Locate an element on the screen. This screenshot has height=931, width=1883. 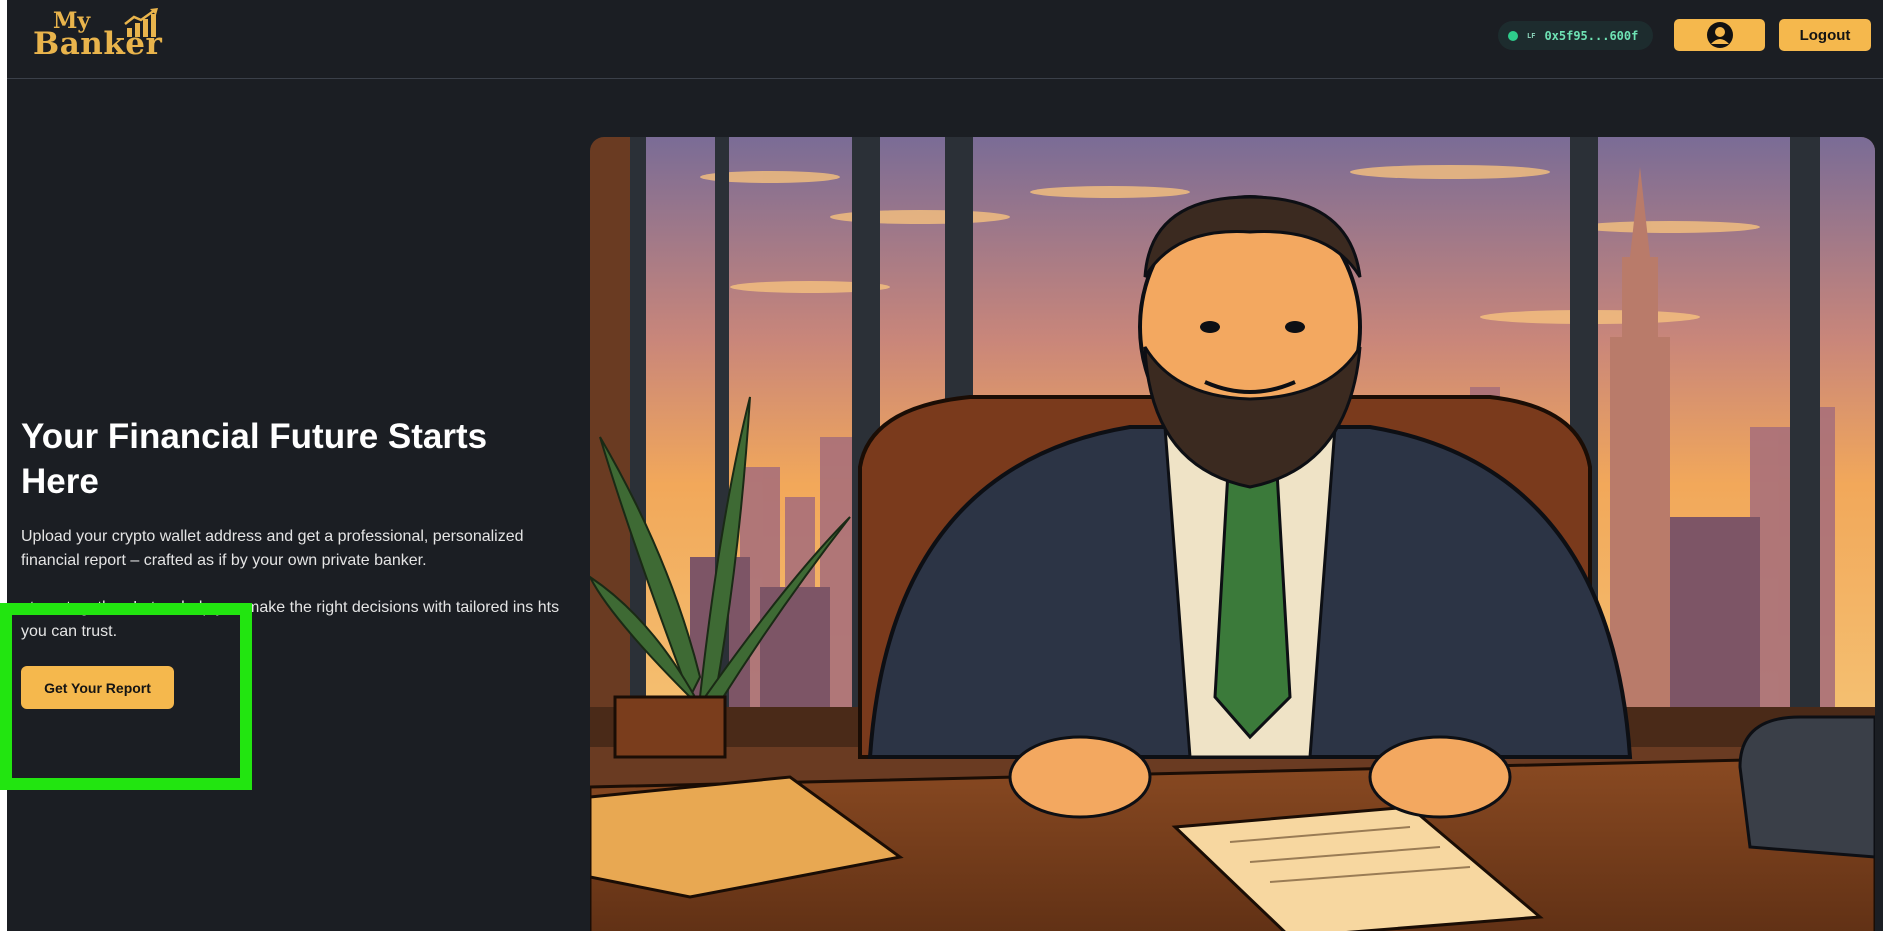
hero-title: Your Financial Future Starts Here is located at coordinates (254, 459).